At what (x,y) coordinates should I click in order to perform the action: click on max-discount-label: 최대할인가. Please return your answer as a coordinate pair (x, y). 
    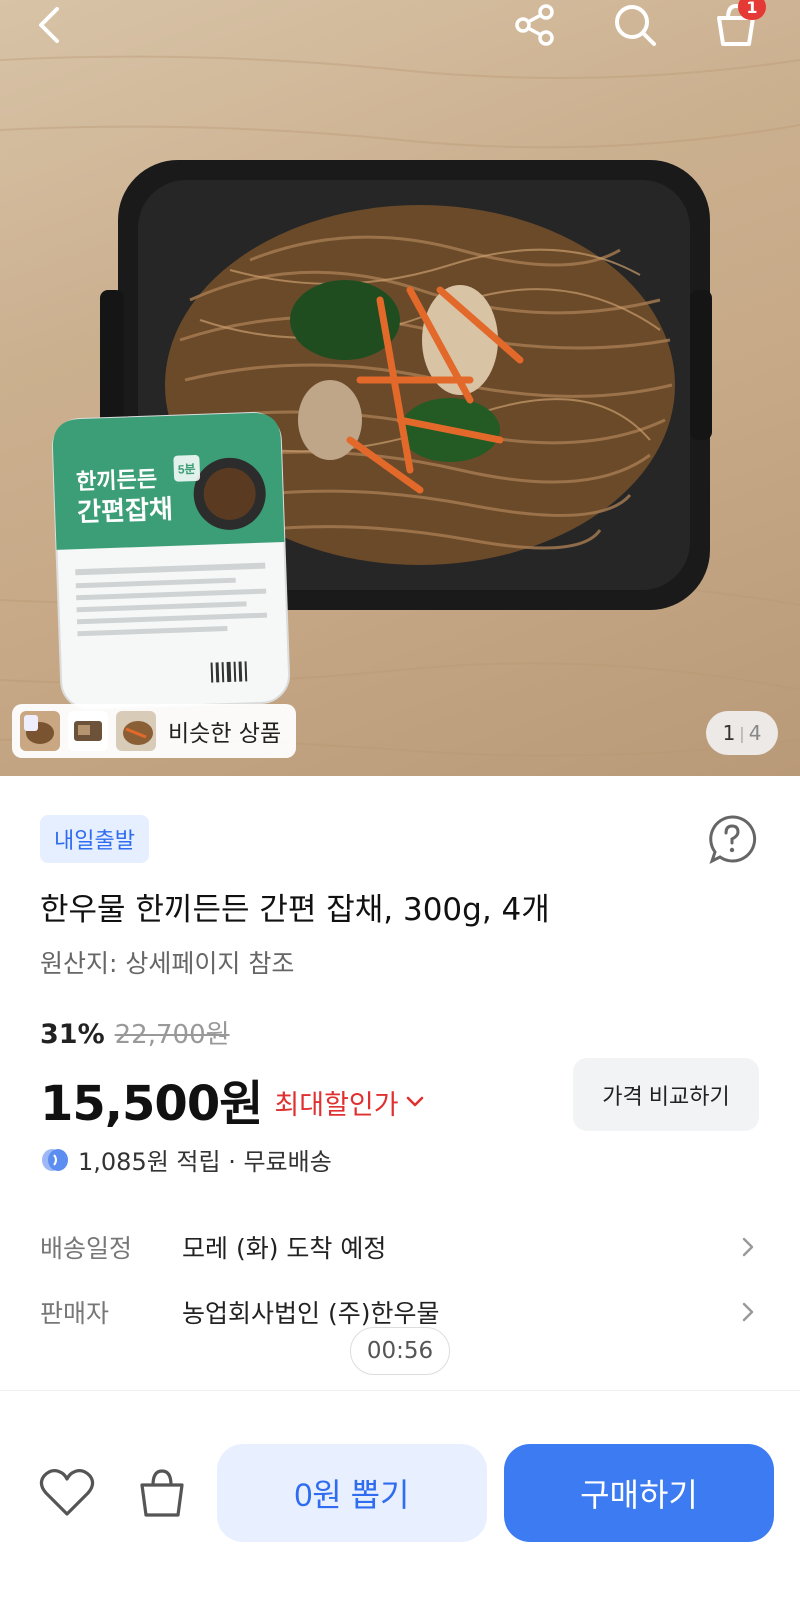
    Looking at the image, I should click on (336, 1105).